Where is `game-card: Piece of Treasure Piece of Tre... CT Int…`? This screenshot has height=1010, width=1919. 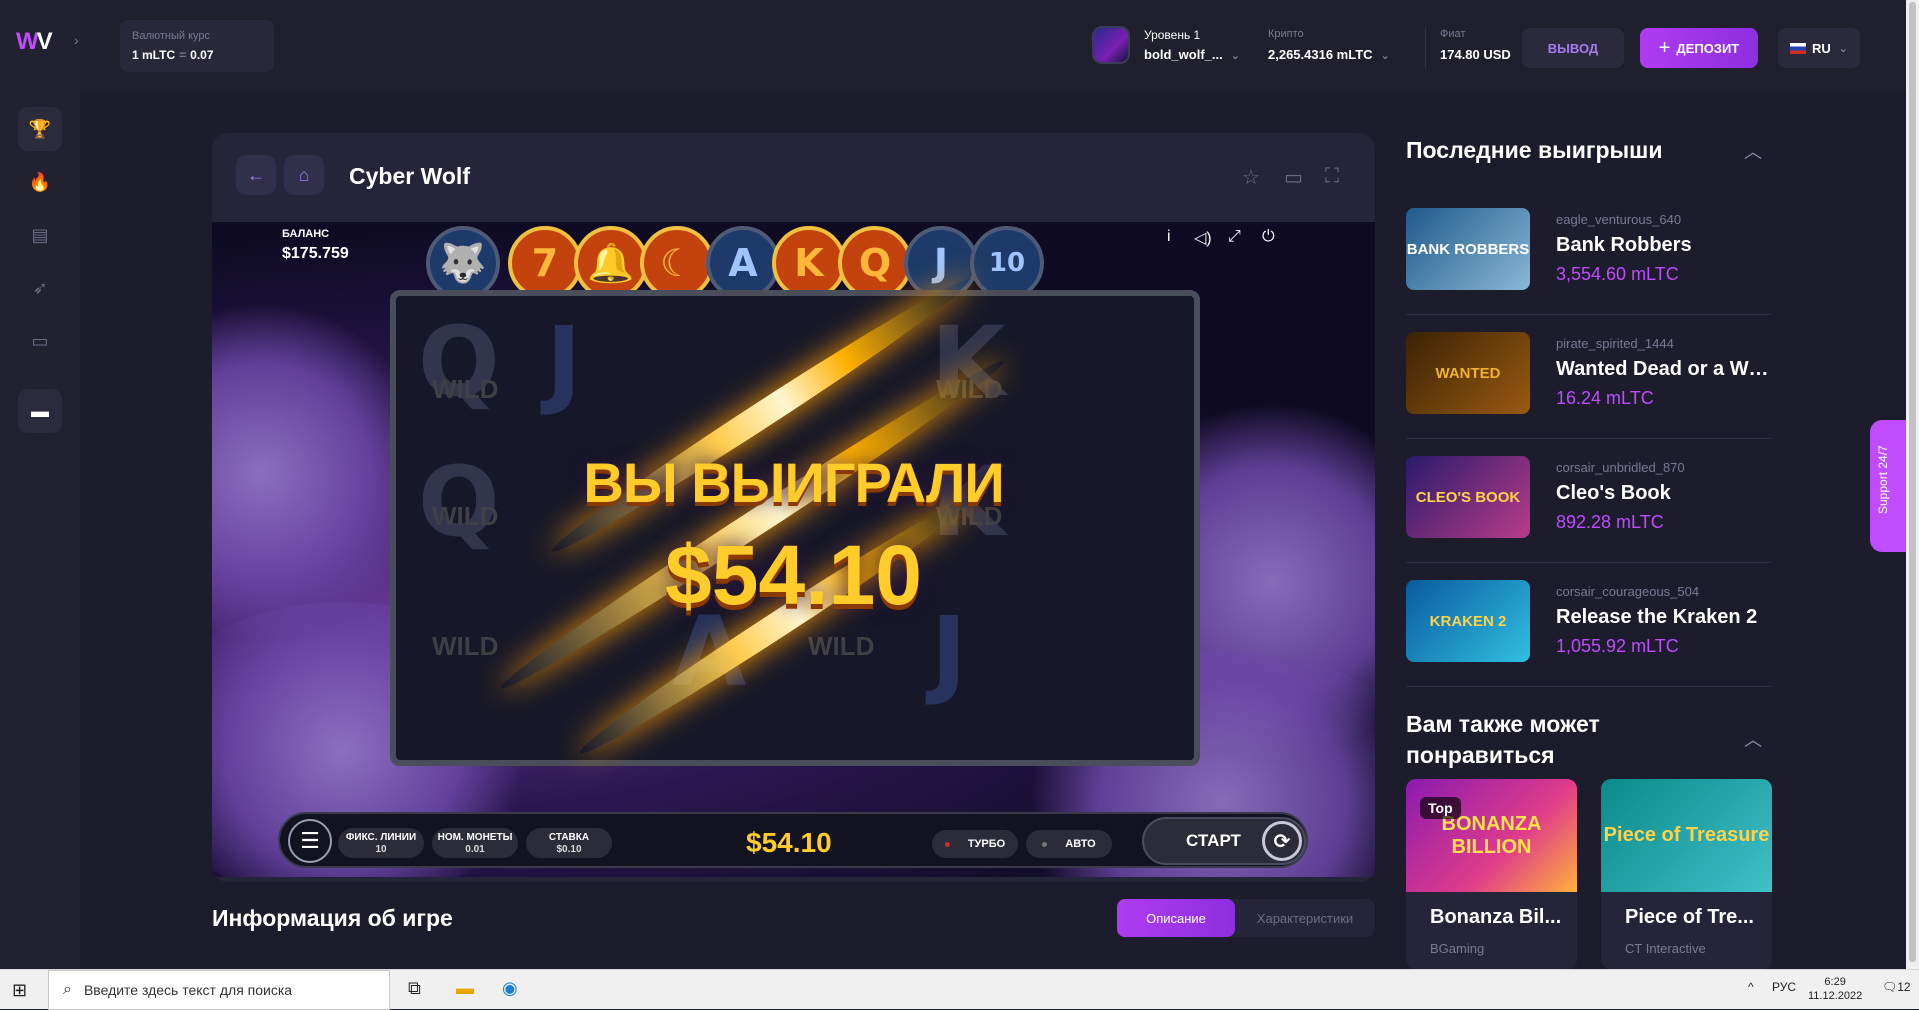
game-card: Piece of Treasure Piece of Tre... CT Int… is located at coordinates (1686, 874).